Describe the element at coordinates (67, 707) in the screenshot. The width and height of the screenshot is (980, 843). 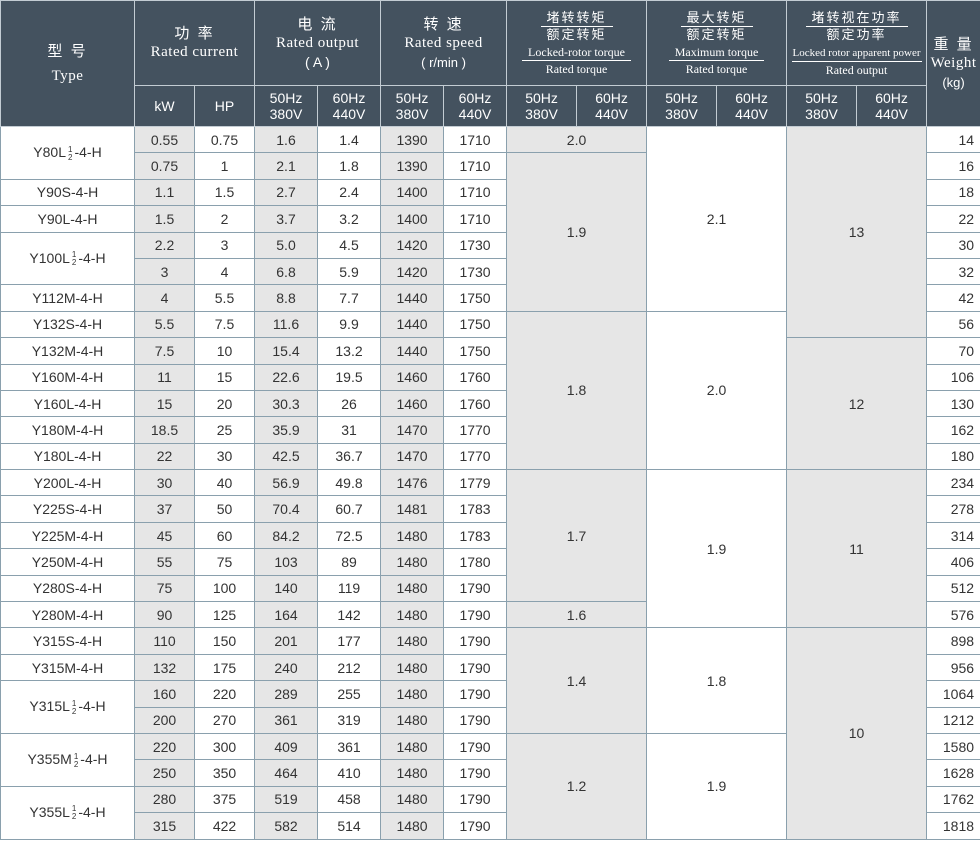
I see `model-type: Y315L 1 2 -4-H` at that location.